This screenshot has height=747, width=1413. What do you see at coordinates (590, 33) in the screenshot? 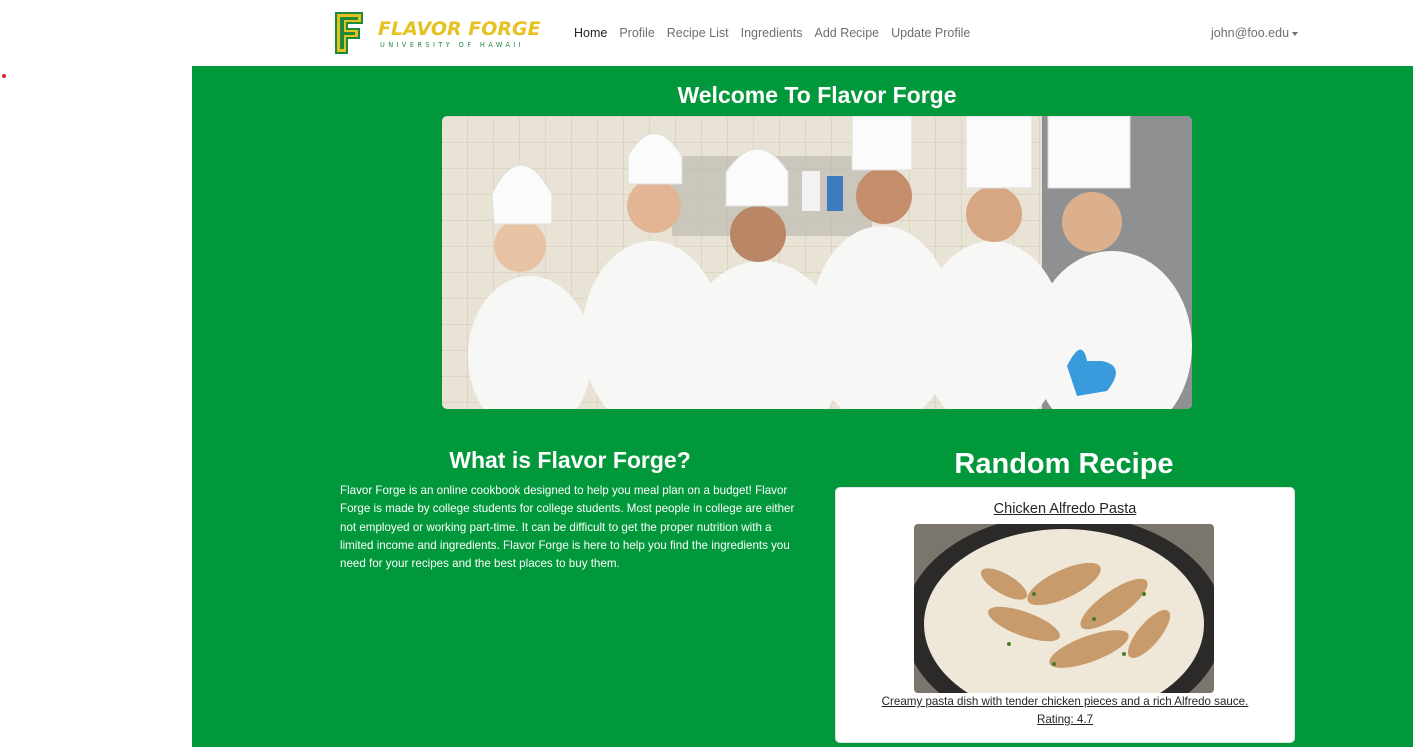
I see `nav-home: Home` at bounding box center [590, 33].